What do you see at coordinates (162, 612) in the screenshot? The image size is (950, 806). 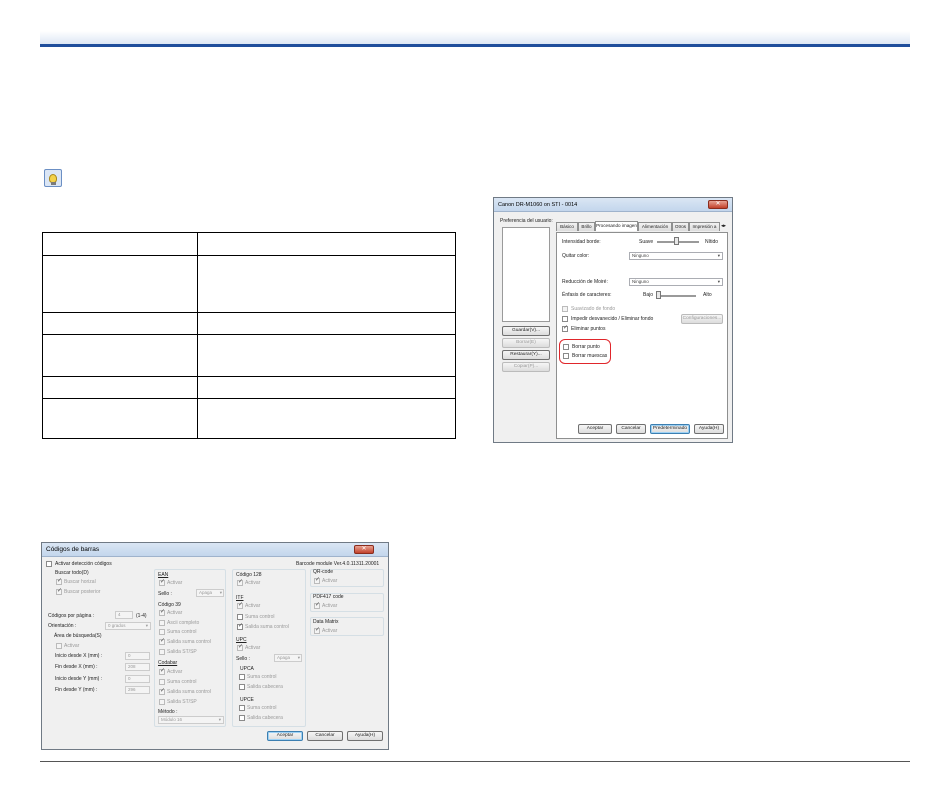 I see `code39-enable-checkbox` at bounding box center [162, 612].